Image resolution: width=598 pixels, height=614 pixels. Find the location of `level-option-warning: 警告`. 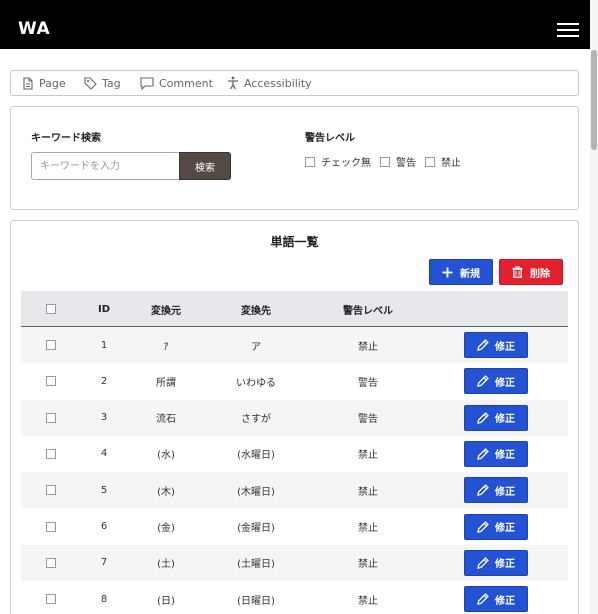

level-option-warning: 警告 is located at coordinates (398, 161).